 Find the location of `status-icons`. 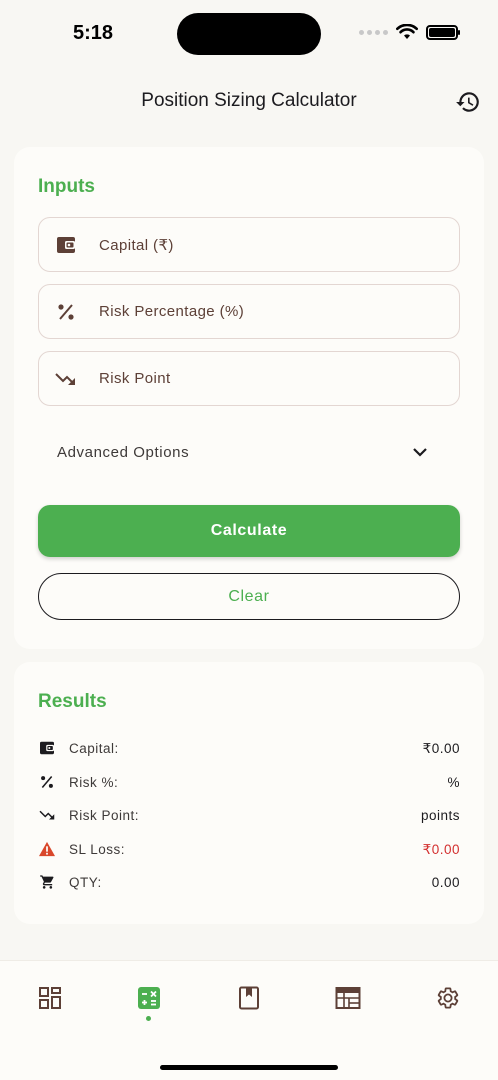

status-icons is located at coordinates (409, 32).